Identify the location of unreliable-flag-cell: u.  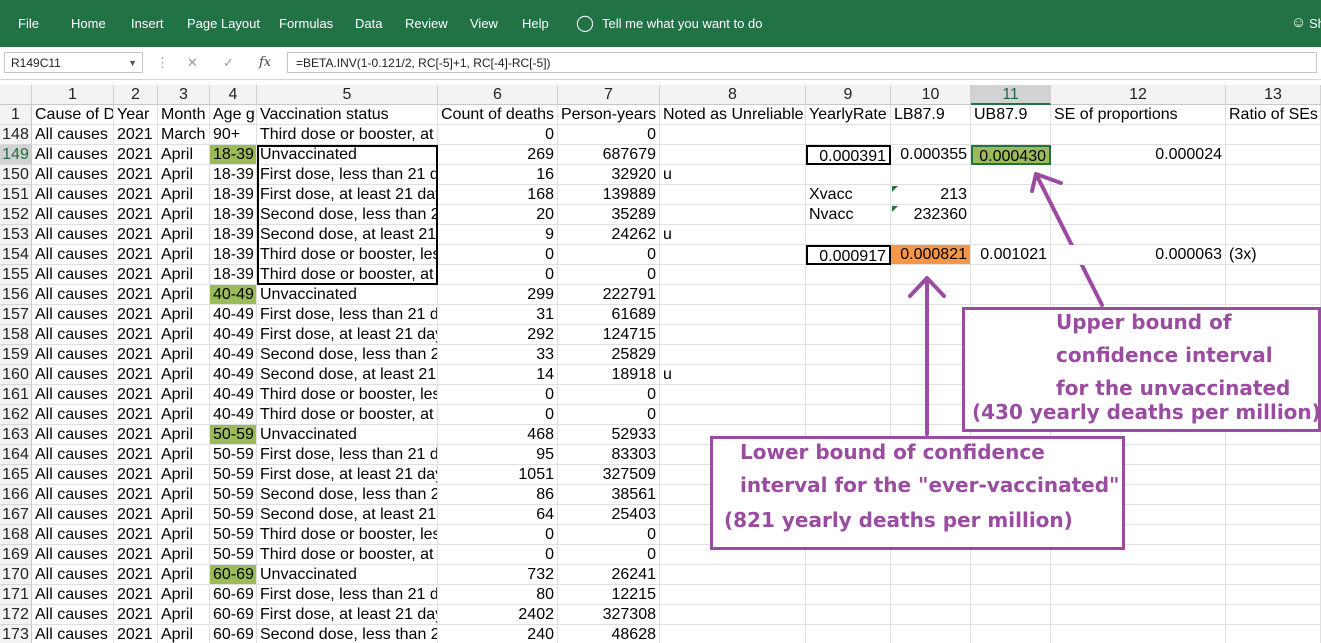
(733, 175).